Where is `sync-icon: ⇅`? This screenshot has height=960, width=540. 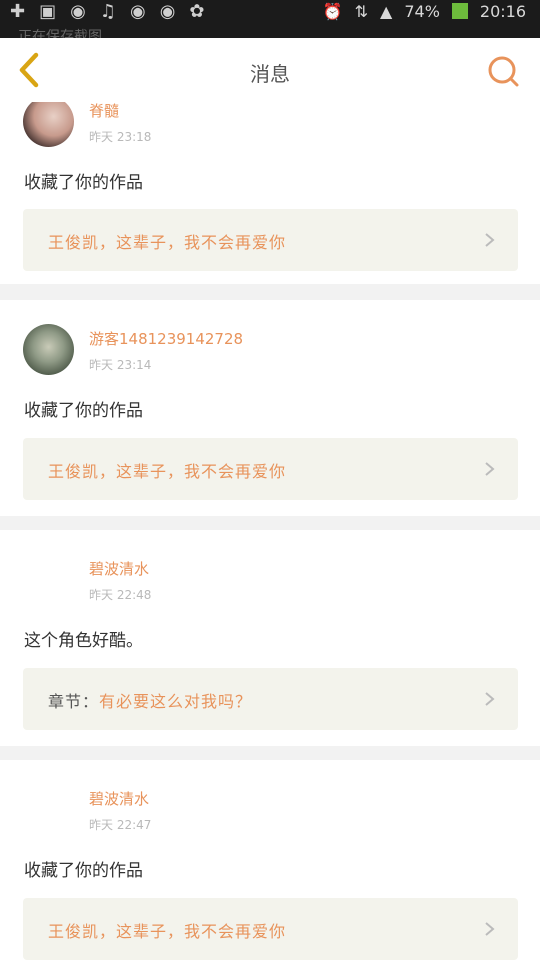 sync-icon: ⇅ is located at coordinates (361, 11).